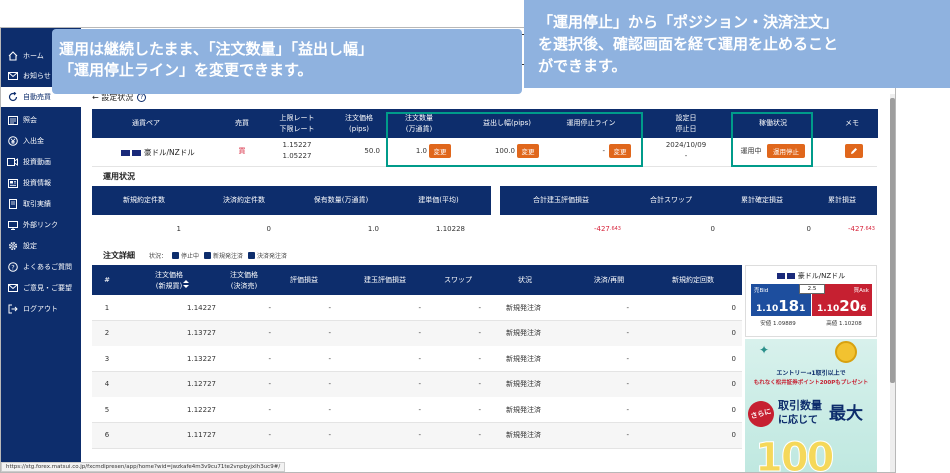  What do you see at coordinates (41, 309) in the screenshot?
I see `sidebar-item-logout: ログアウト` at bounding box center [41, 309].